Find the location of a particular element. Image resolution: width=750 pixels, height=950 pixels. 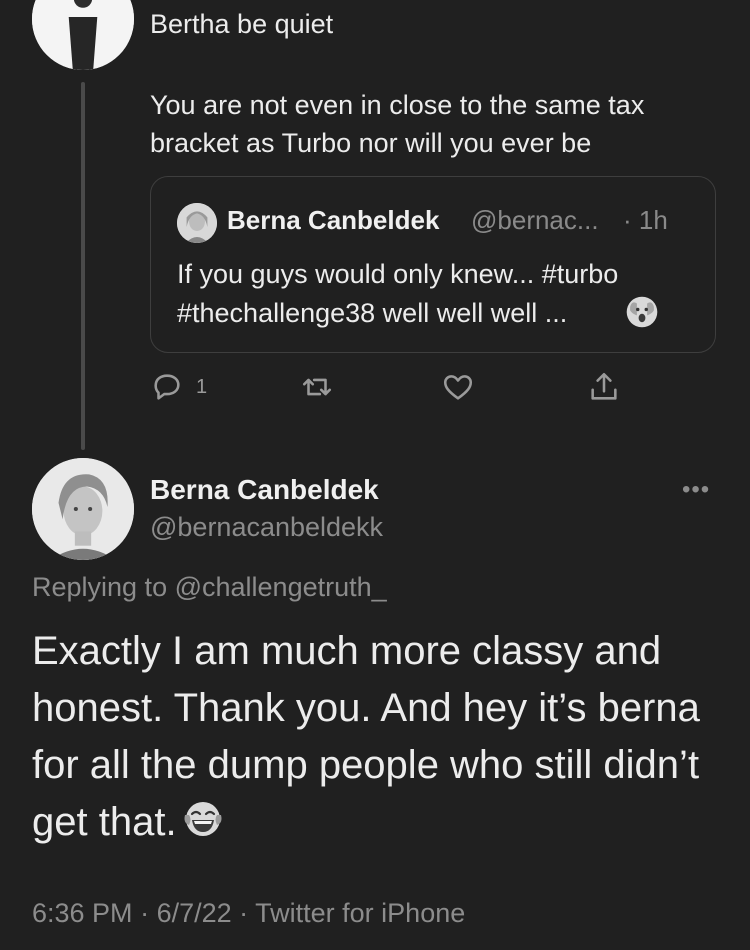

tweet-time: 6:36 PM is located at coordinates (82, 913).